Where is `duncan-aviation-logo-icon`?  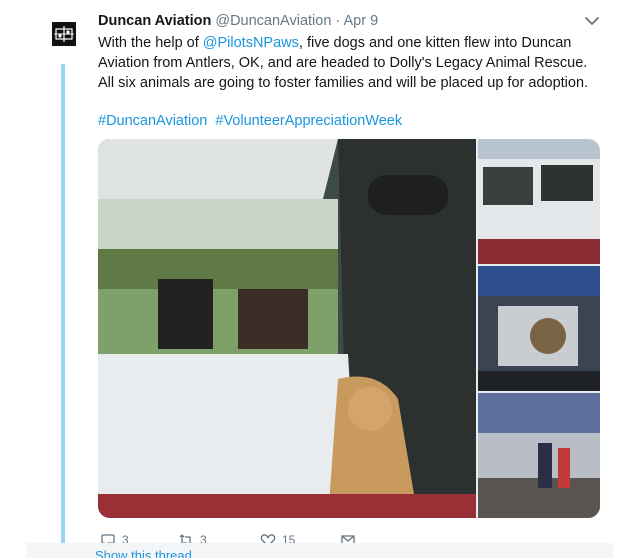 duncan-aviation-logo-icon is located at coordinates (64, 34).